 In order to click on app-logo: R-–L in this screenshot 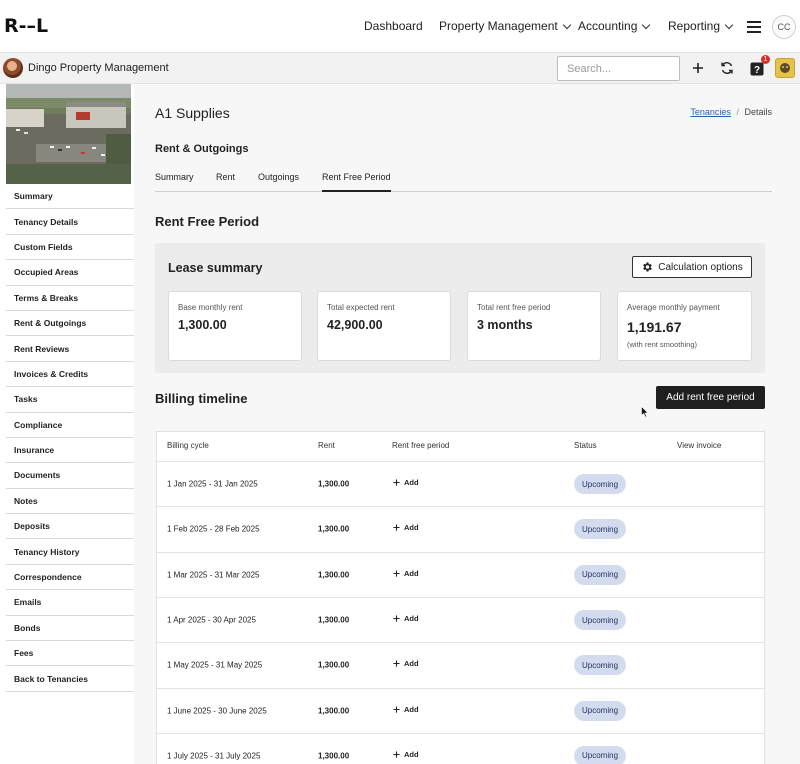, I will do `click(26, 26)`.